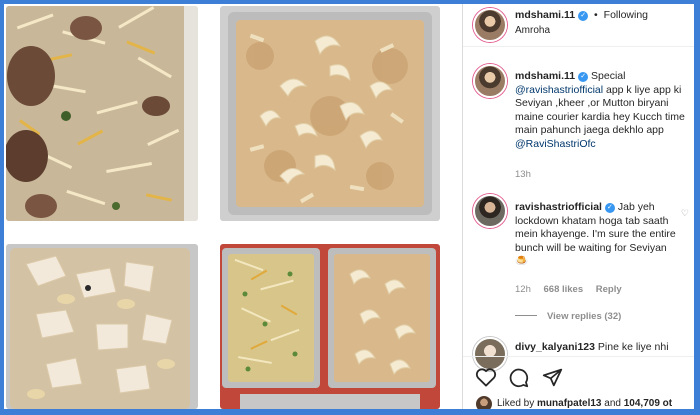  Describe the element at coordinates (564, 289) in the screenshot. I see `comment-likes: 668 likes` at that location.